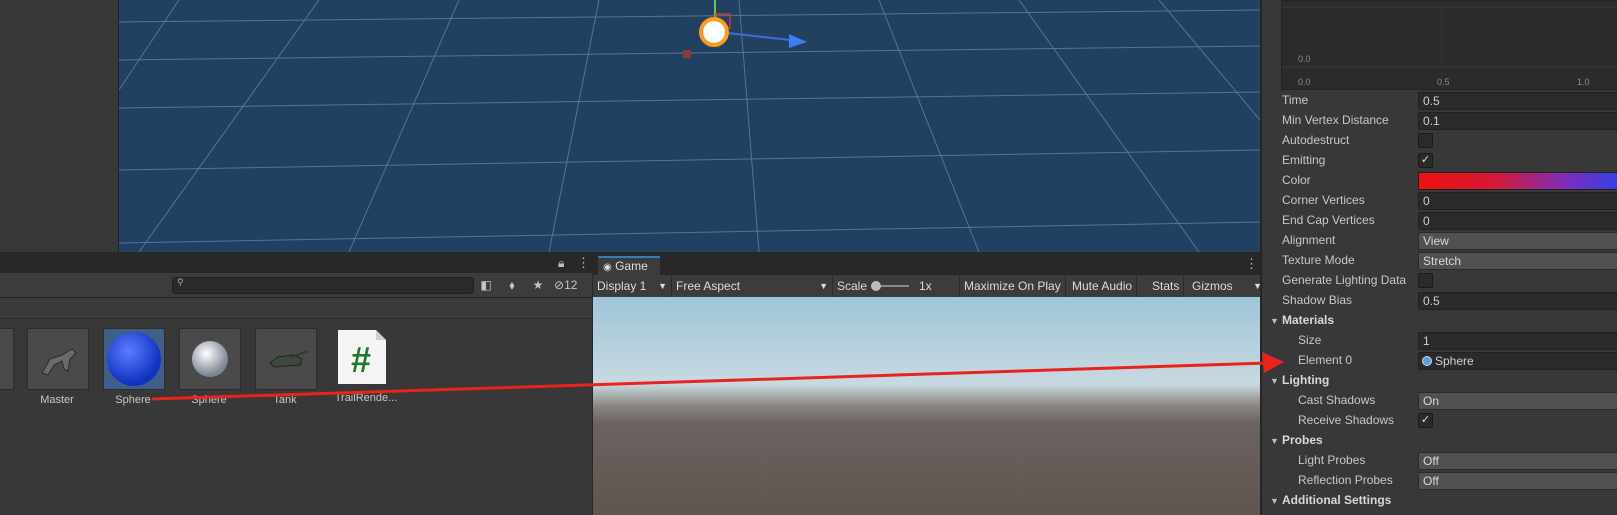 The image size is (1617, 515). What do you see at coordinates (1337, 500) in the screenshot?
I see `additional-settings-header: Additional Settings` at bounding box center [1337, 500].